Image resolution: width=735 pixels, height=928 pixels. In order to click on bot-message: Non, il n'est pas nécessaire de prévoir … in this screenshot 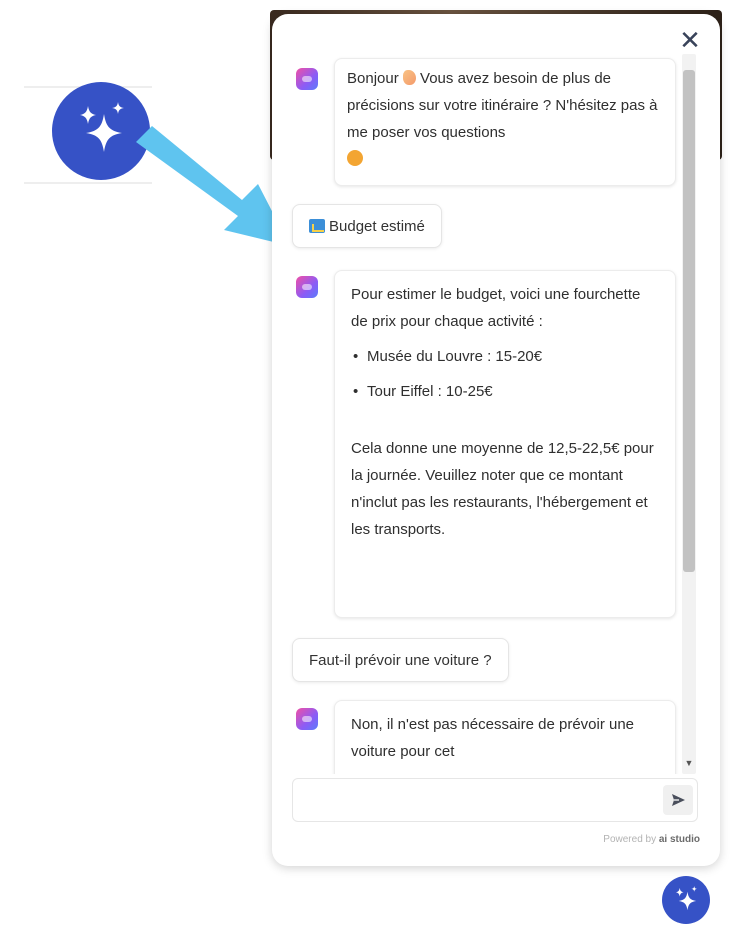, I will do `click(505, 737)`.